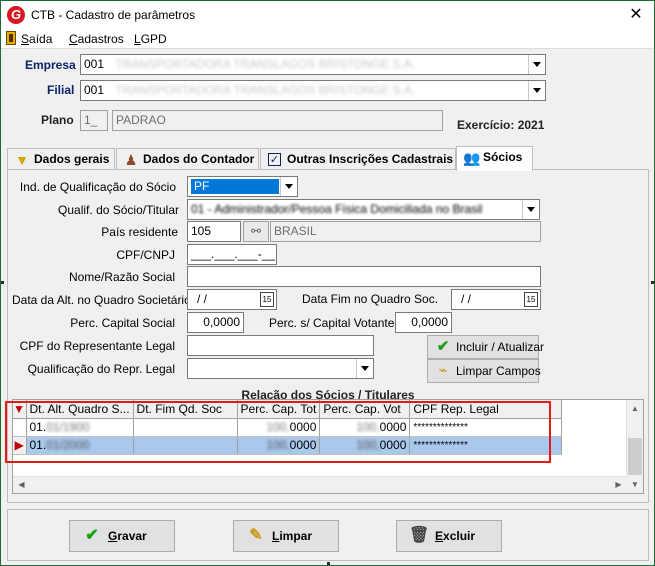 This screenshot has height=566, width=655. I want to click on row-indicator, so click(20, 427).